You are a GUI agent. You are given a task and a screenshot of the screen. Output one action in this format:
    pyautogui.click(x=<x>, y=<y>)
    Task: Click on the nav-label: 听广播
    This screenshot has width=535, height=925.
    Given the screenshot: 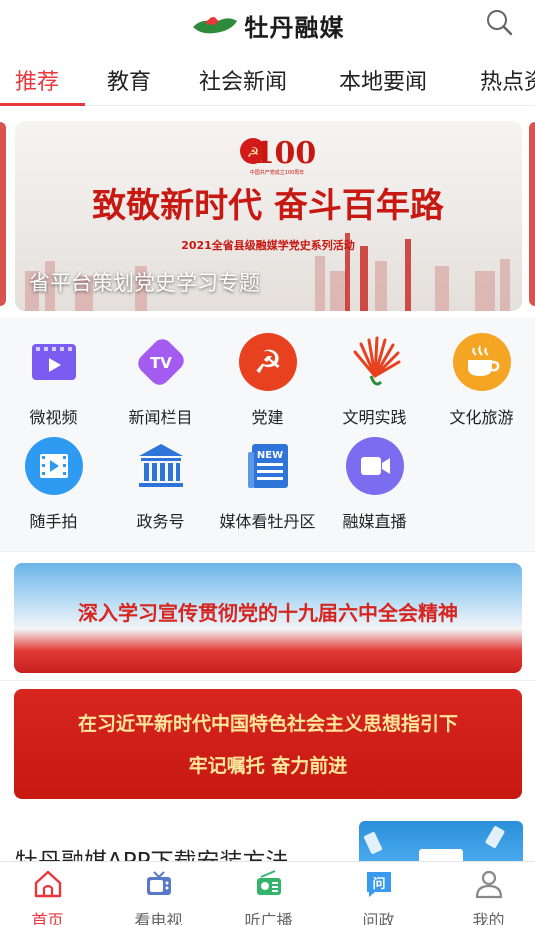 What is the action you would take?
    pyautogui.click(x=268, y=918)
    